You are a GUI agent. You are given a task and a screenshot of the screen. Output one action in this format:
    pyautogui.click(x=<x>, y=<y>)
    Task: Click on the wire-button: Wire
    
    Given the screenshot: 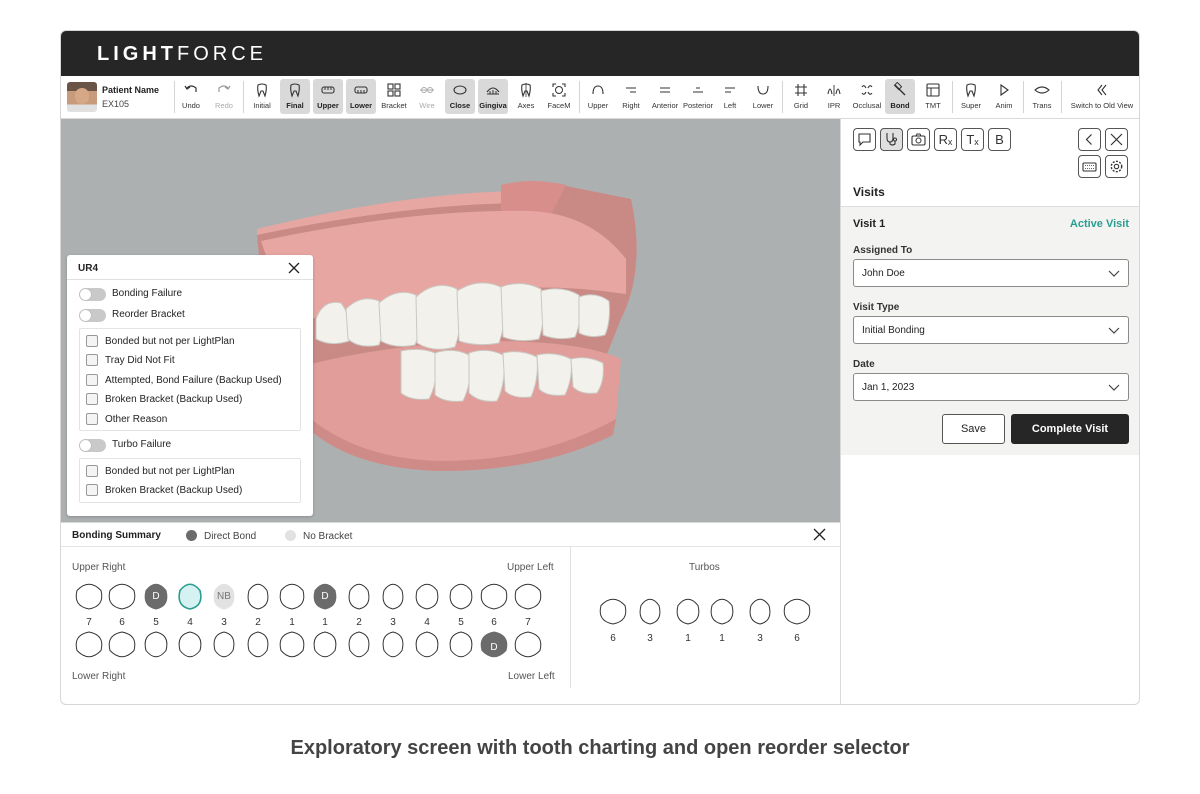 What is the action you would take?
    pyautogui.click(x=427, y=96)
    